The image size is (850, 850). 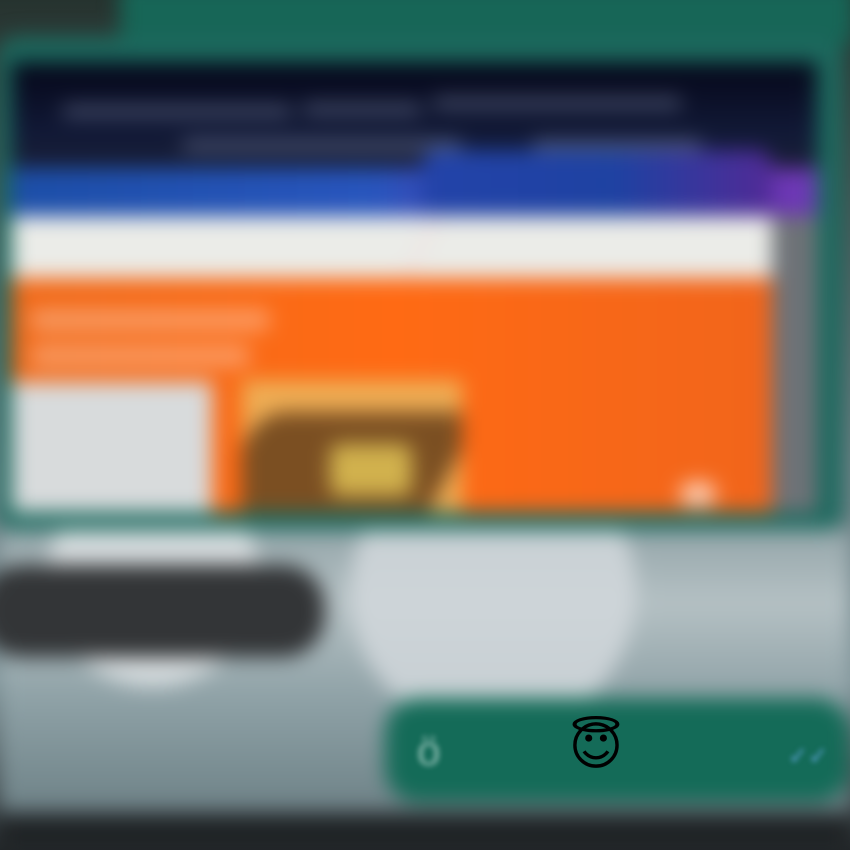 What do you see at coordinates (352, 446) in the screenshot?
I see `shared-image-photo-card` at bounding box center [352, 446].